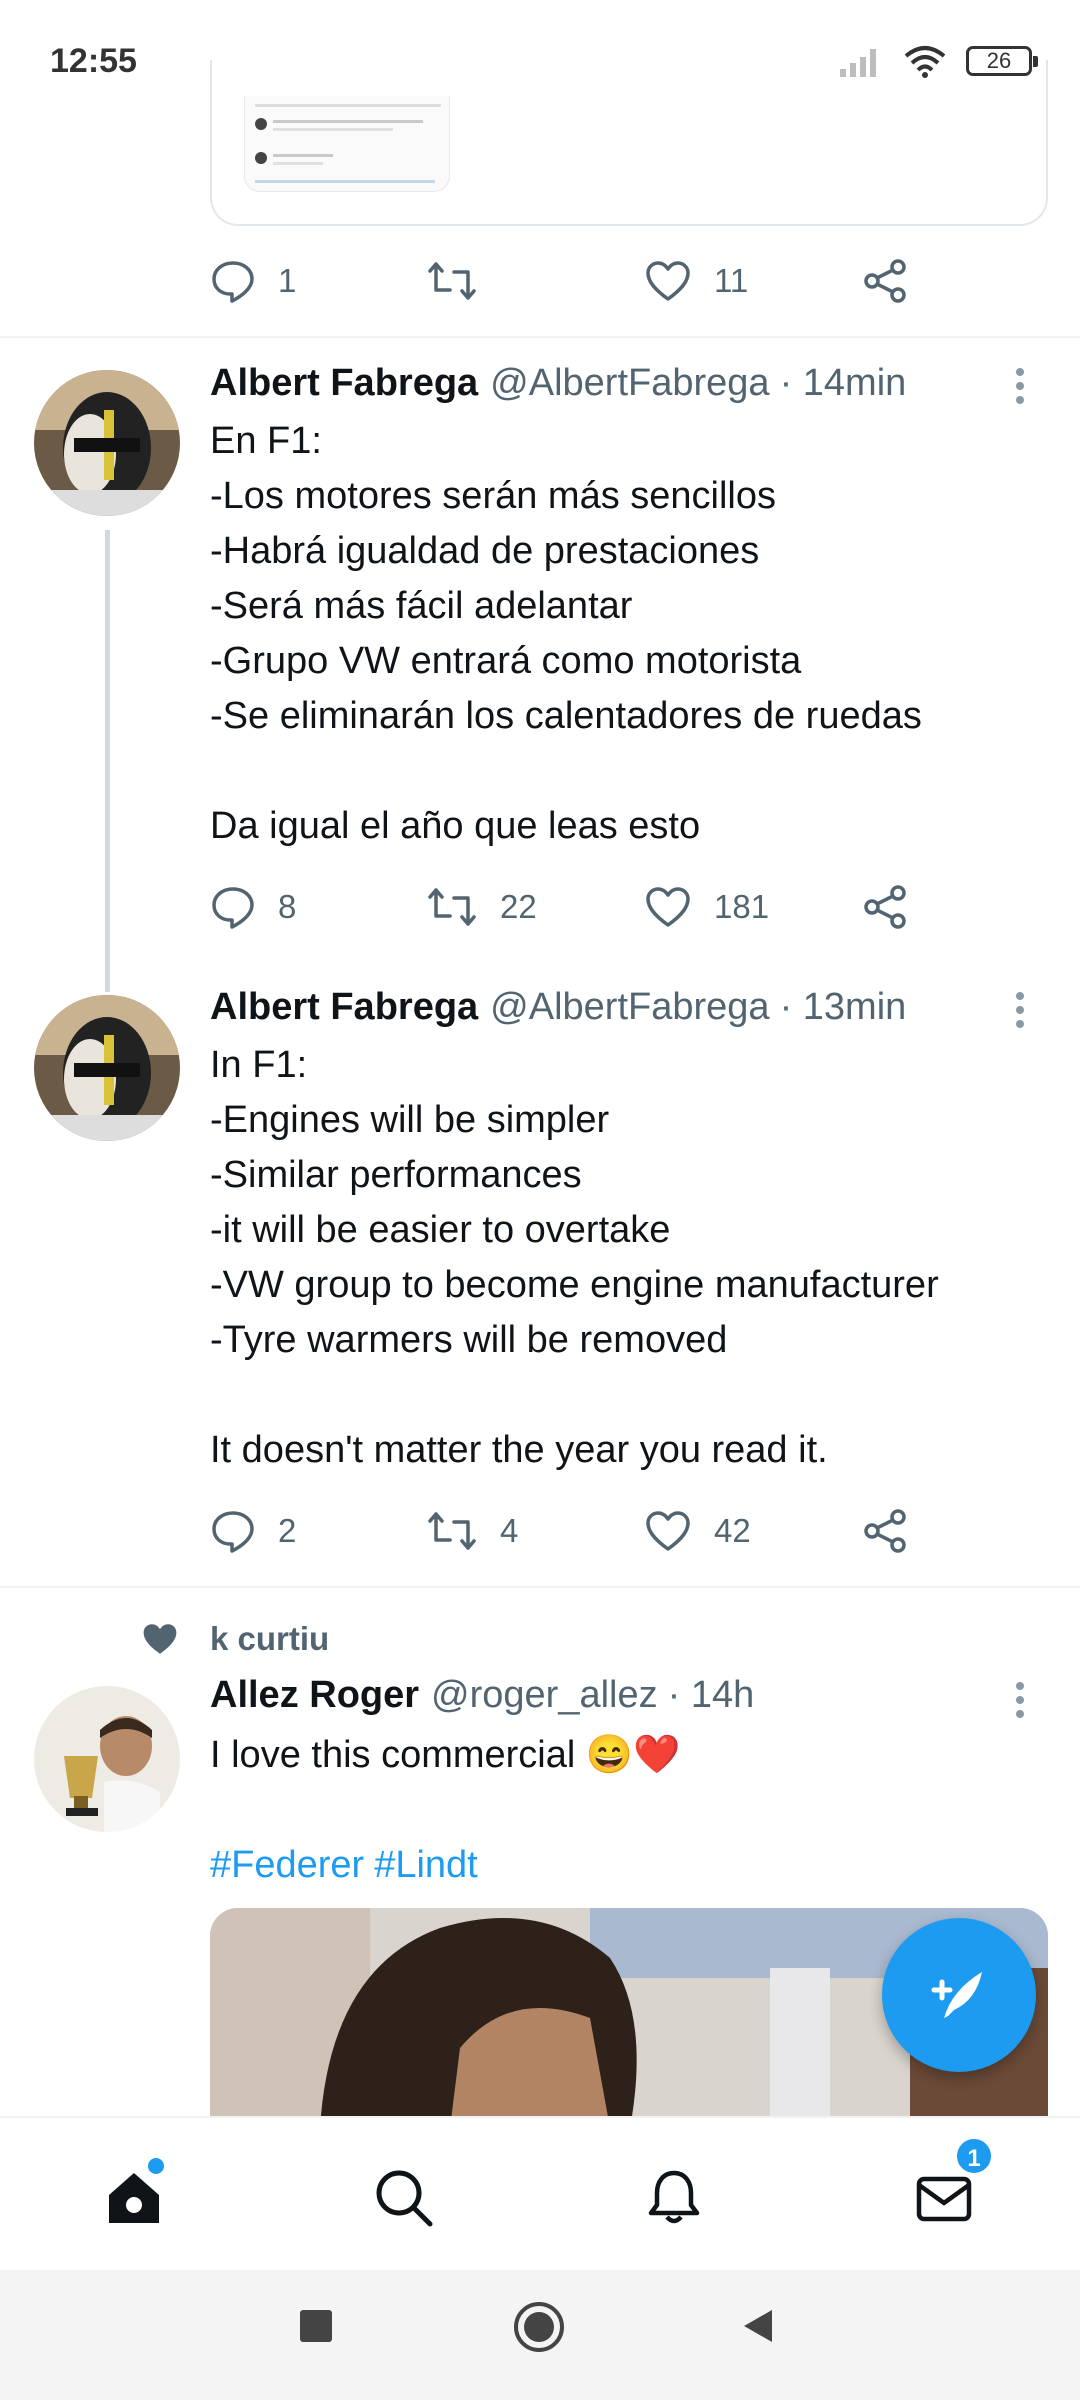 The width and height of the screenshot is (1080, 2400). I want to click on notifications-icon, so click(674, 2197).